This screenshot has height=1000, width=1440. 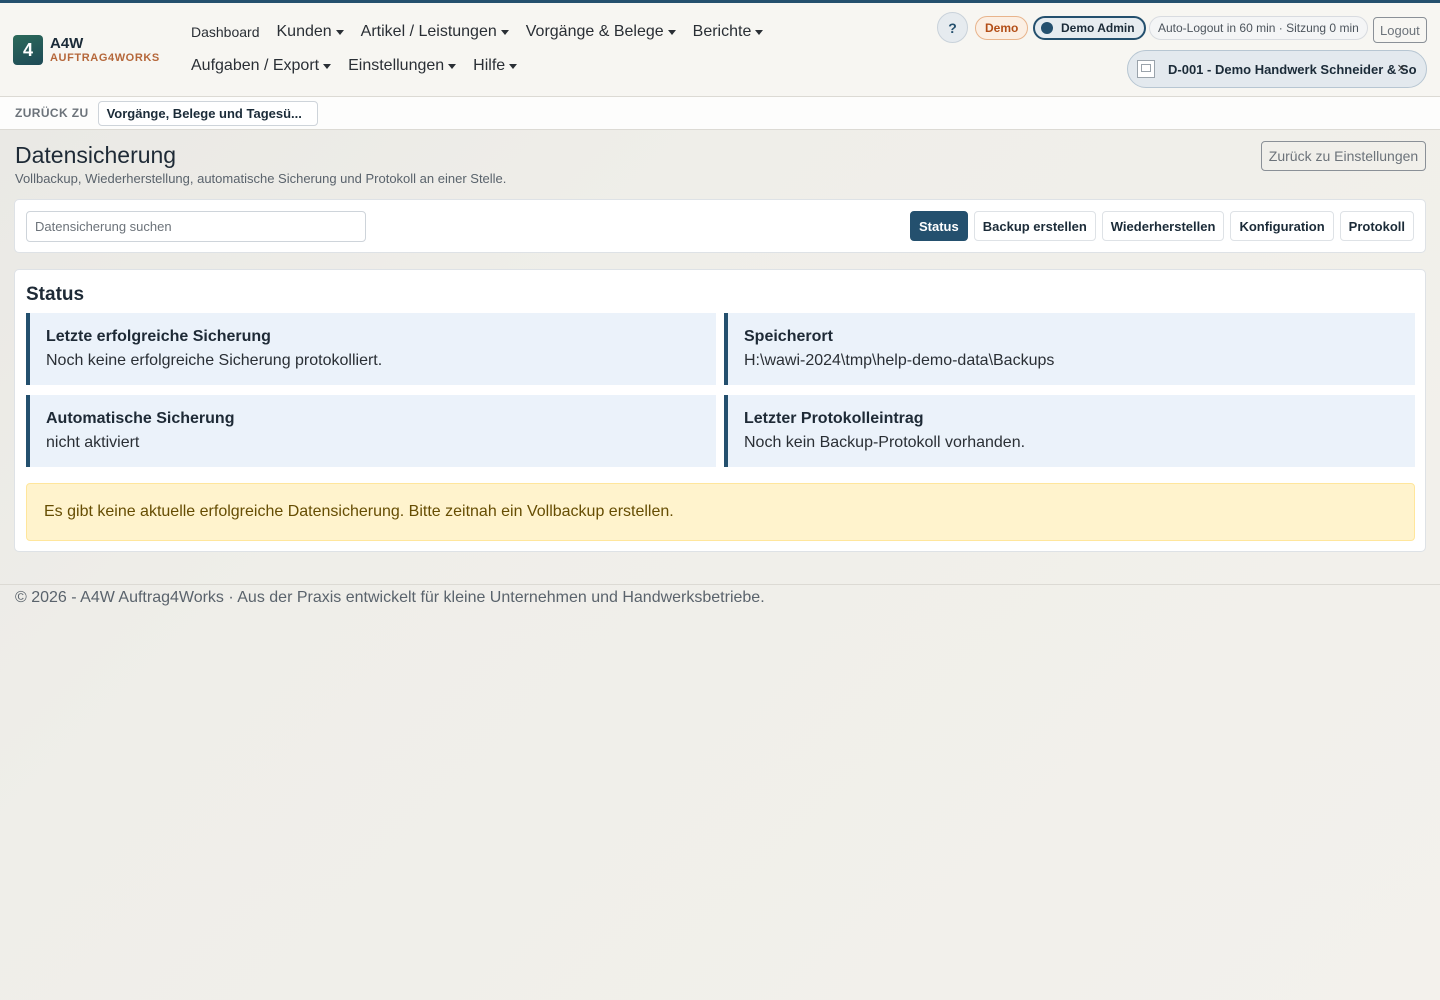 I want to click on nav-label: Aufgaben / Export, so click(x=255, y=65).